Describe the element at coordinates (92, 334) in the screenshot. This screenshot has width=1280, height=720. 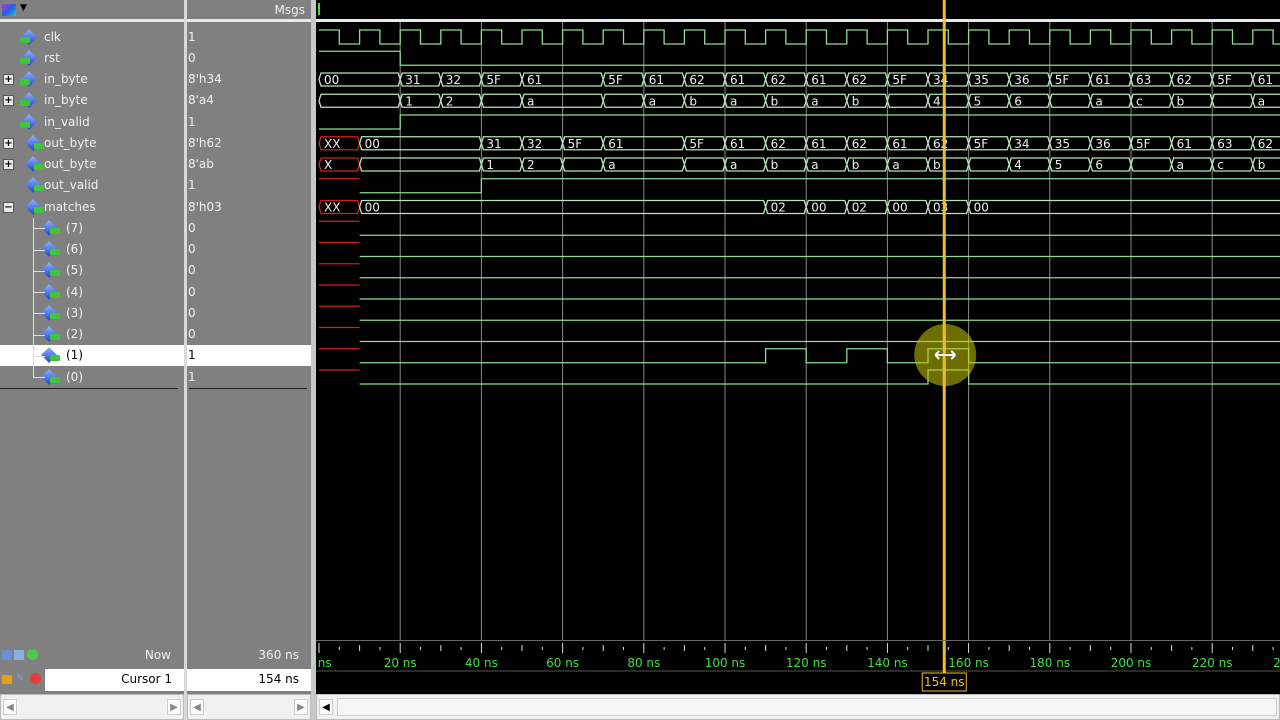
I see `signal-row: (2)` at that location.